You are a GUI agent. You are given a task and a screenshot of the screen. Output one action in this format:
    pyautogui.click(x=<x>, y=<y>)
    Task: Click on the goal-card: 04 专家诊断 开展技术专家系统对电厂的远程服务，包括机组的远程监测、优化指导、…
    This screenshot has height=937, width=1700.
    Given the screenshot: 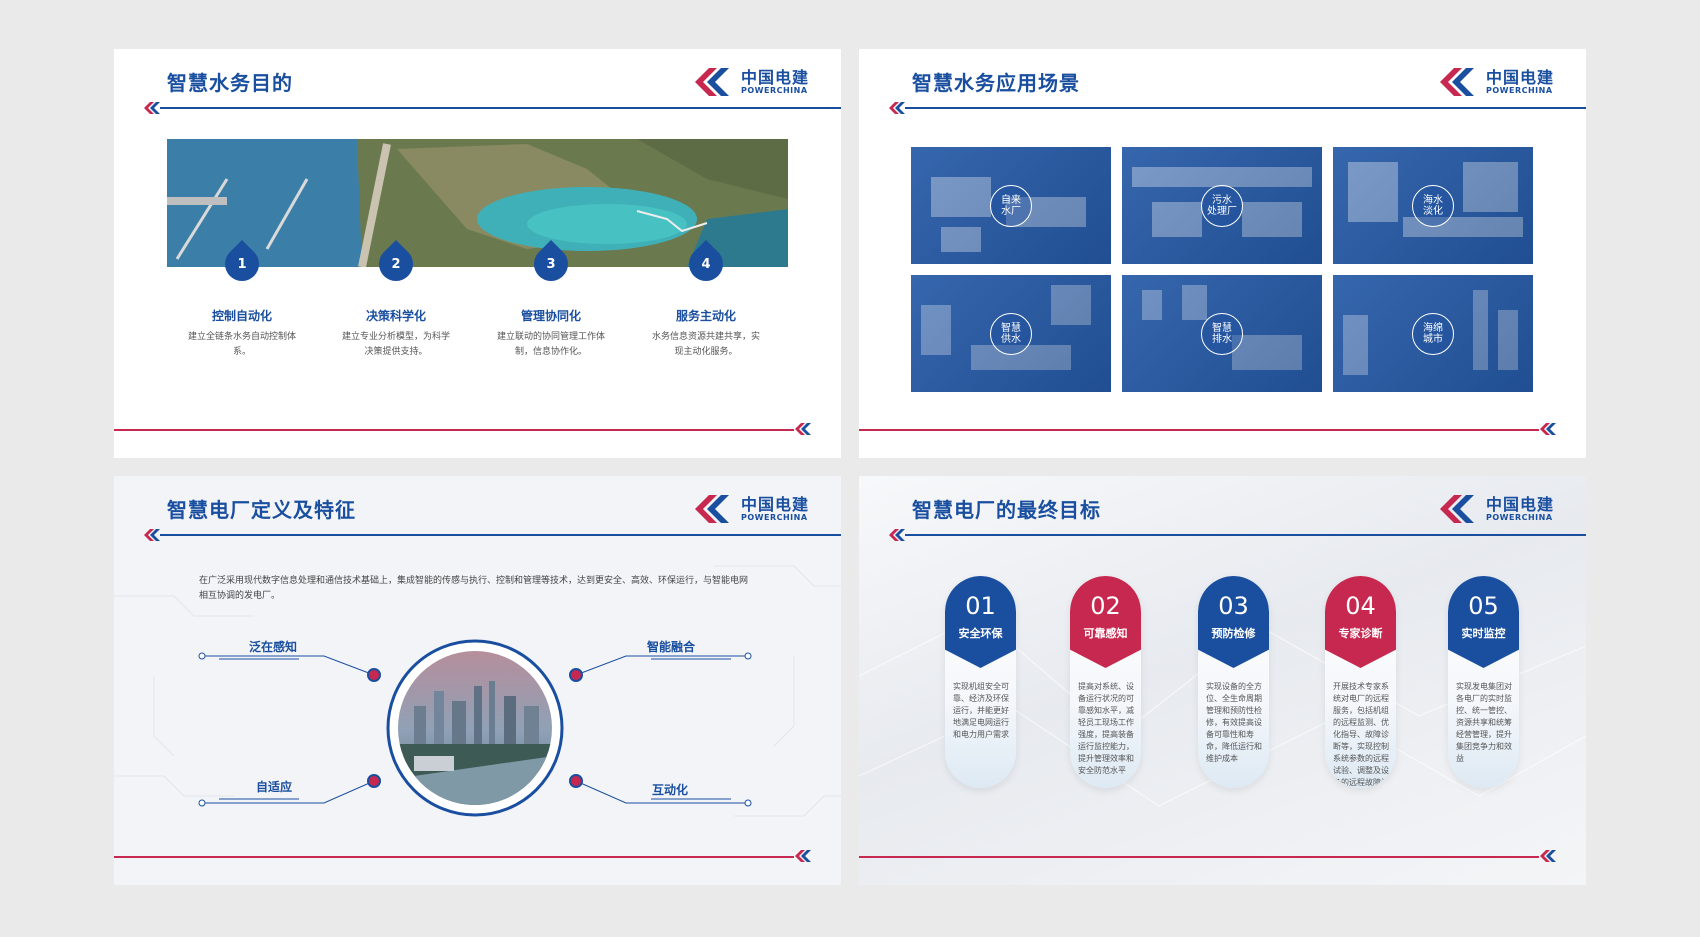 What is the action you would take?
    pyautogui.click(x=1360, y=682)
    